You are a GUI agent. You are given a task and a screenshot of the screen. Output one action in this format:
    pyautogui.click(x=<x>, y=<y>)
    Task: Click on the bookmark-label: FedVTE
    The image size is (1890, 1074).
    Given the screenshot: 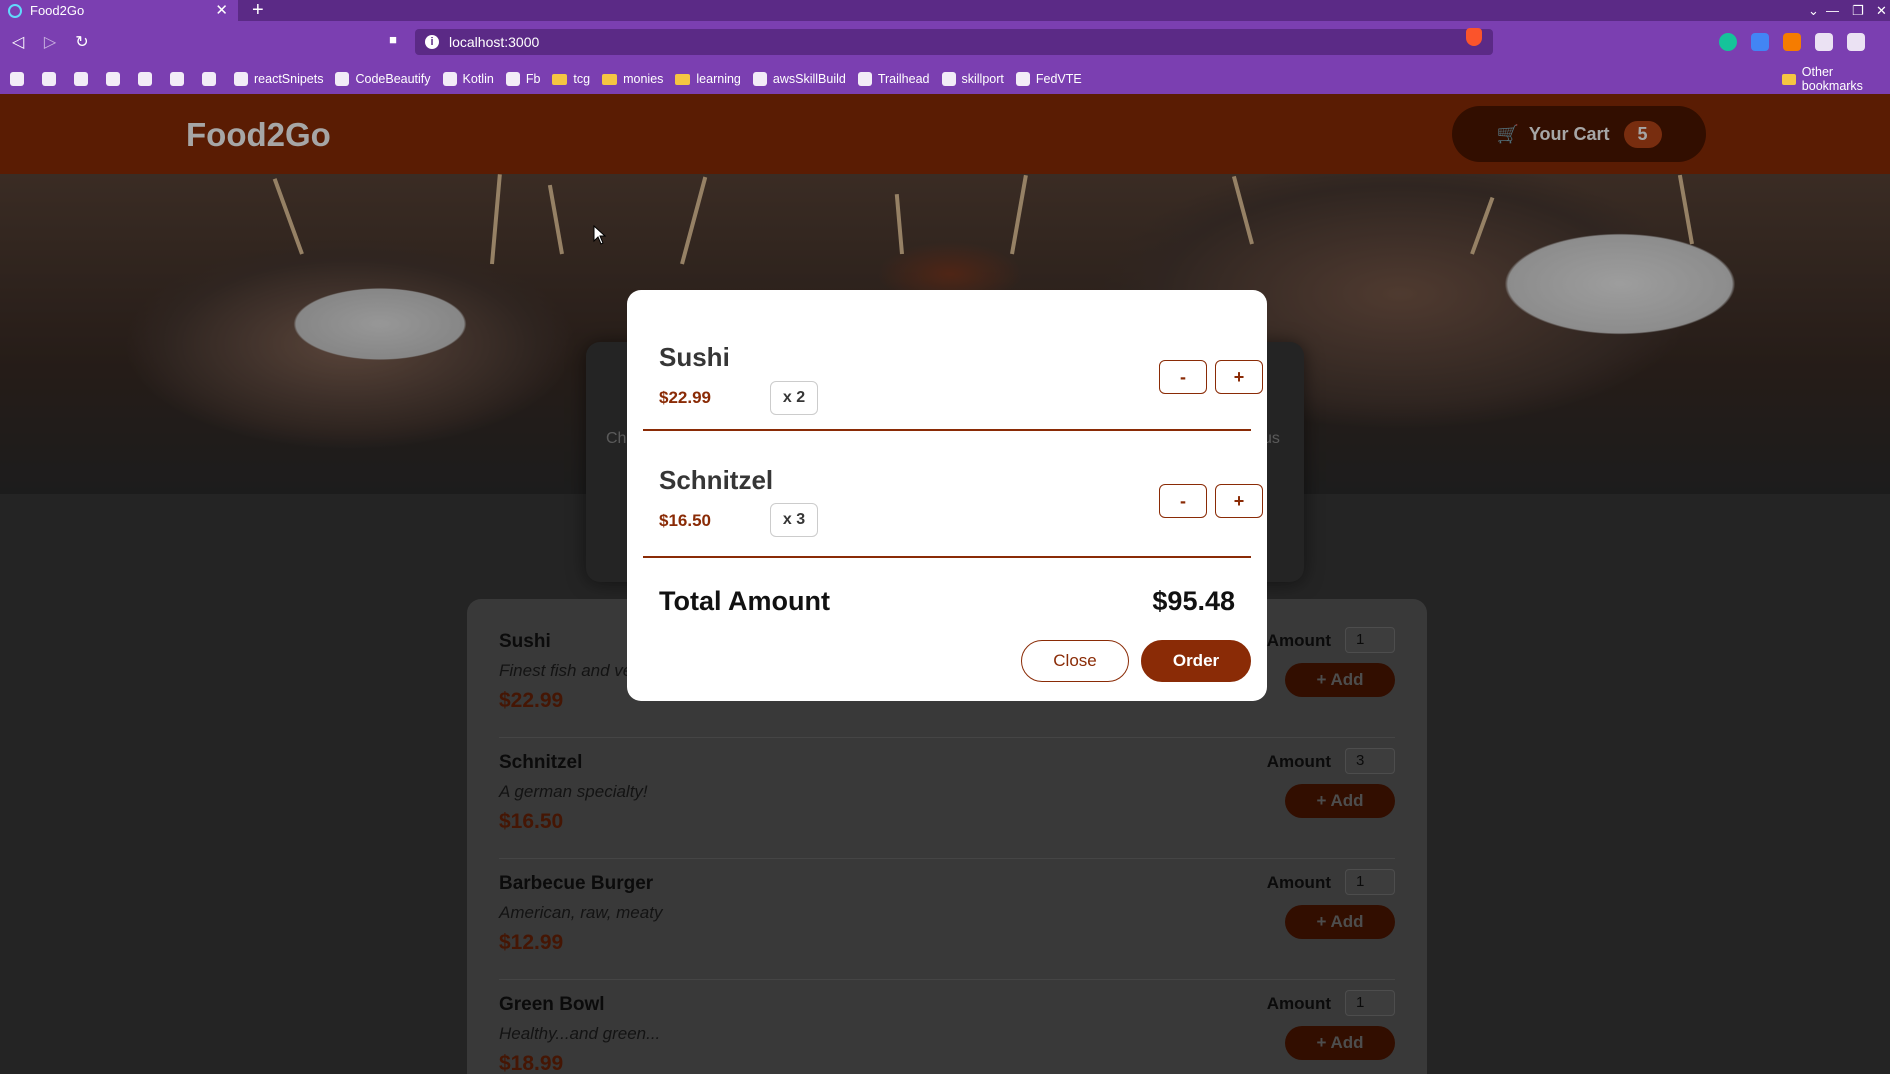 What is the action you would take?
    pyautogui.click(x=1058, y=79)
    